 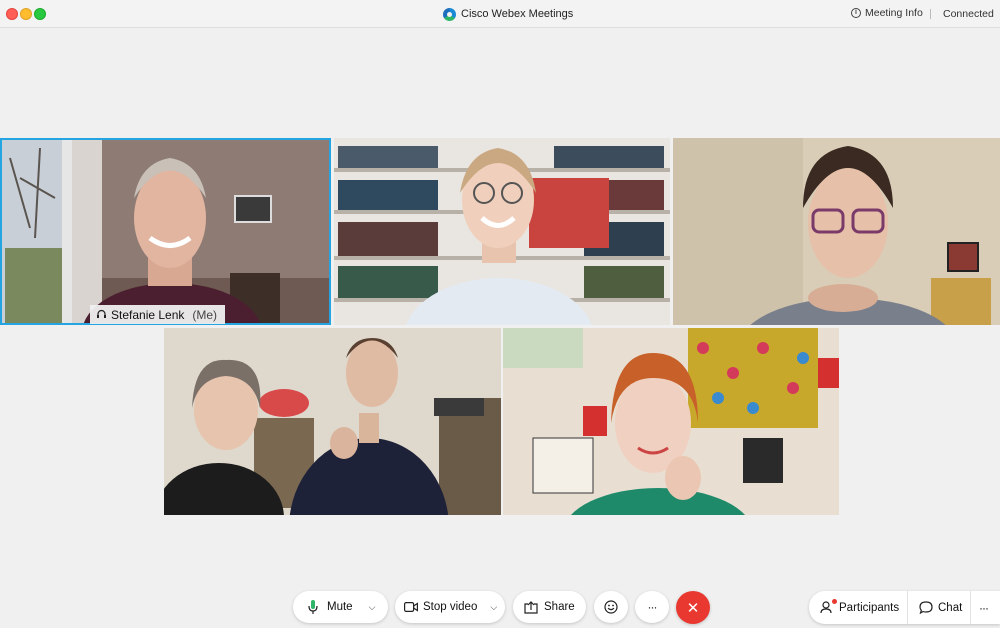 I want to click on mute-options-chevron-icon: ⌵, so click(x=372, y=607).